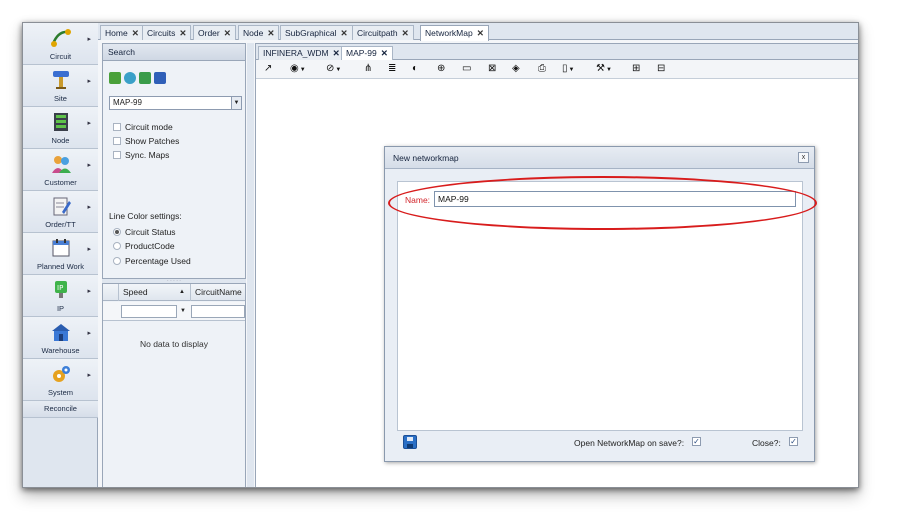 The image size is (901, 529). I want to click on open-on-save-checkbox: ✓, so click(696, 441).